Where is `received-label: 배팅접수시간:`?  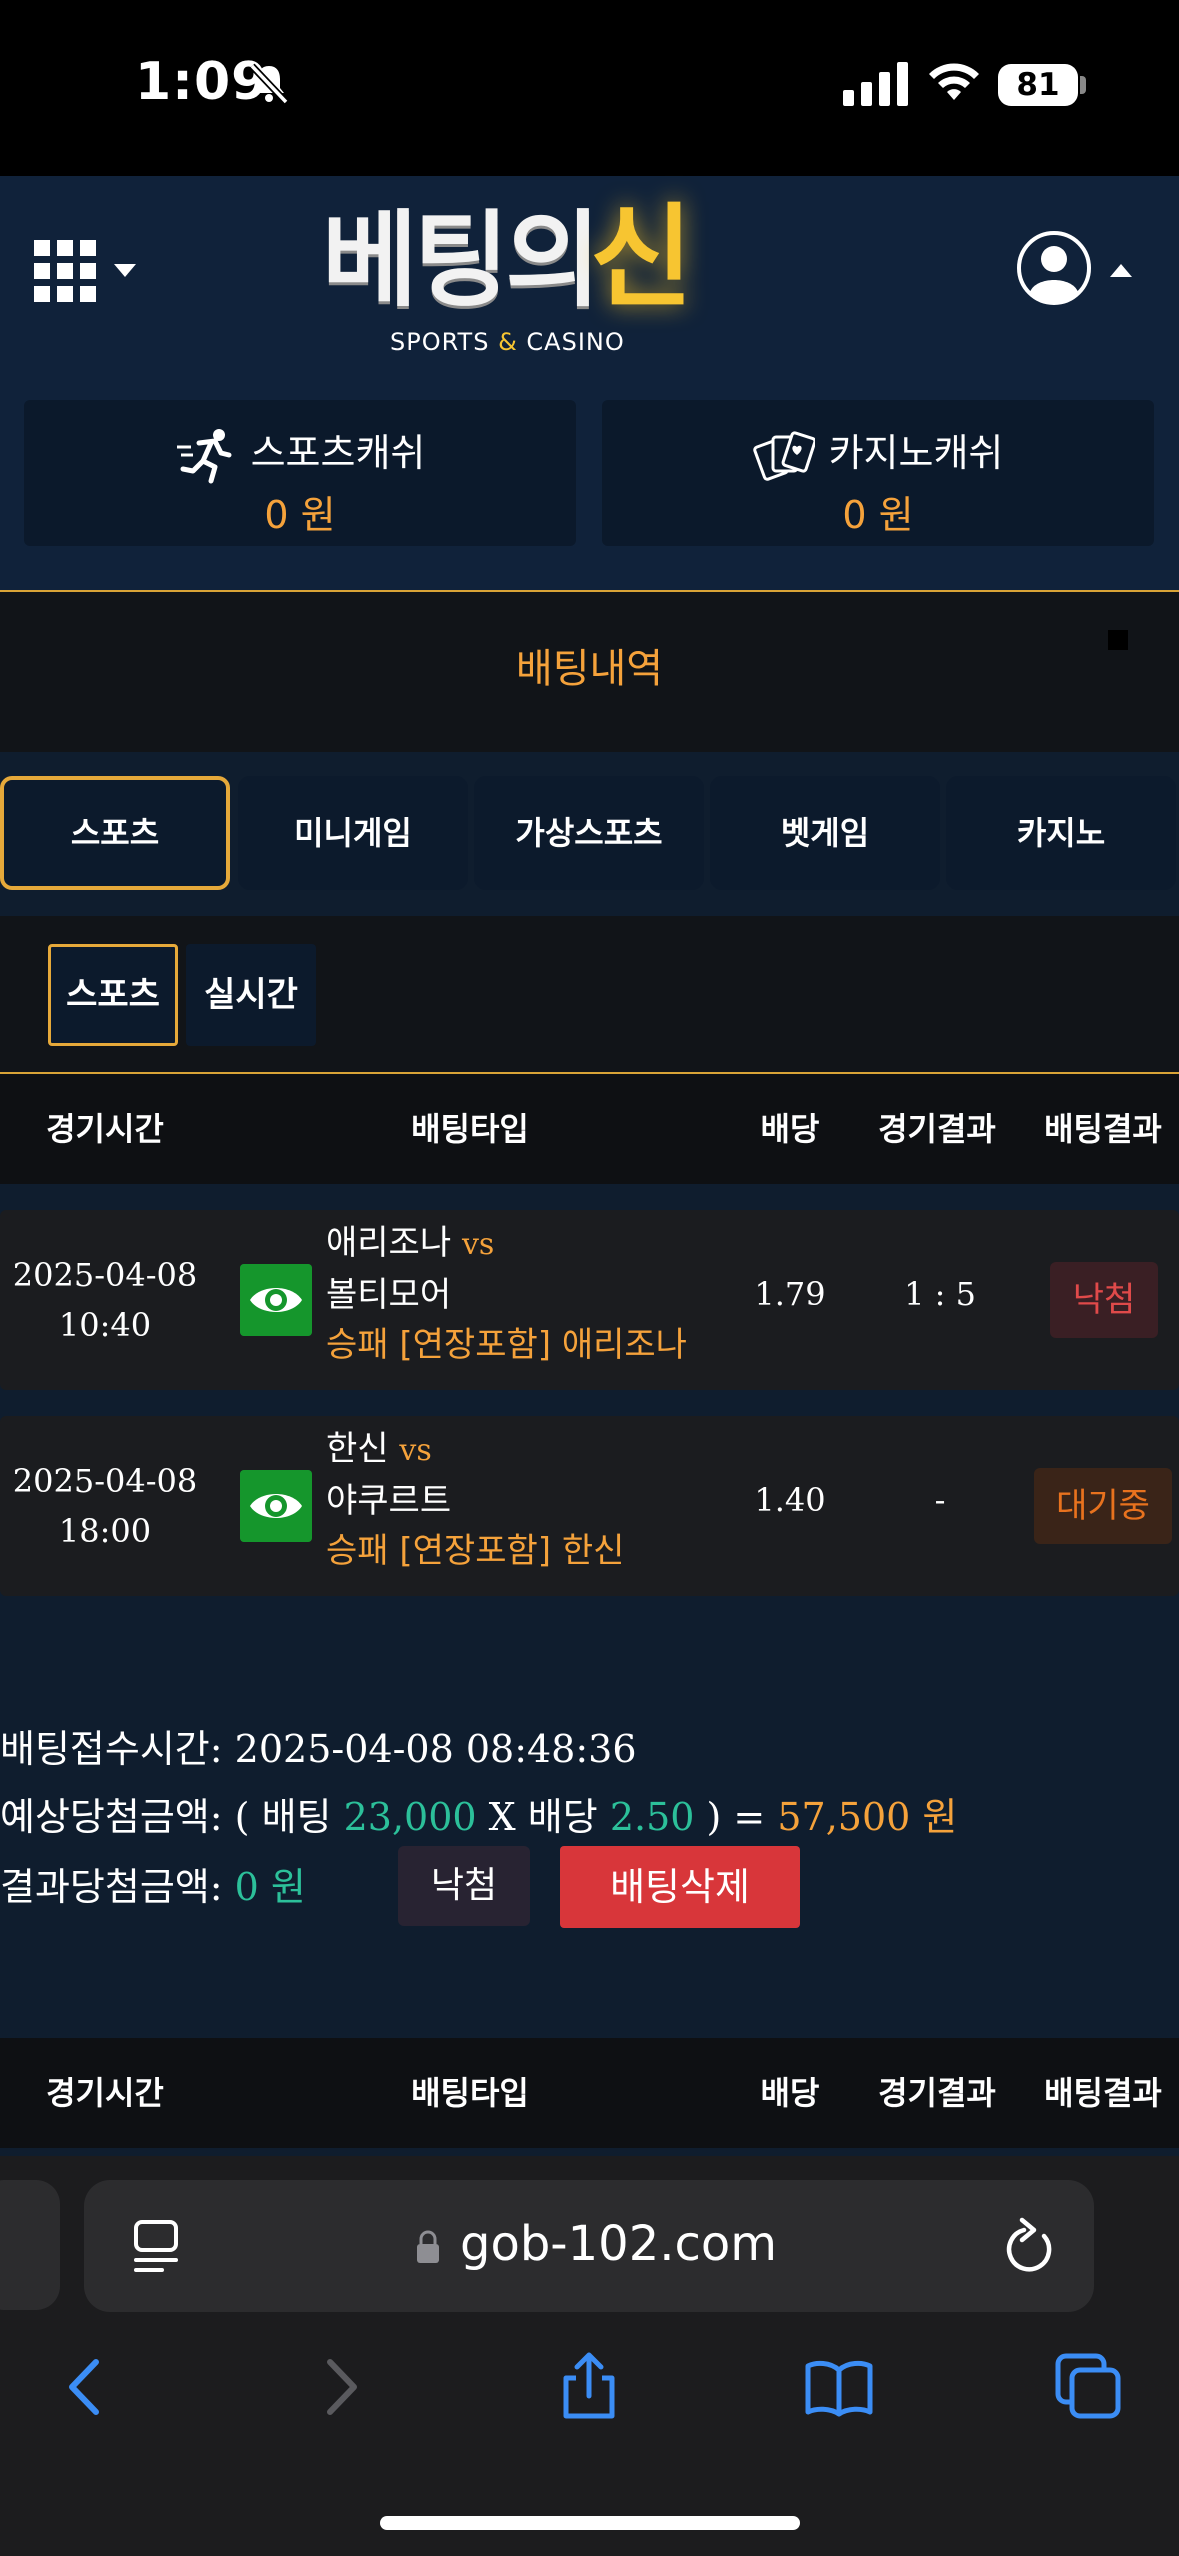 received-label: 배팅접수시간: is located at coordinates (111, 1749).